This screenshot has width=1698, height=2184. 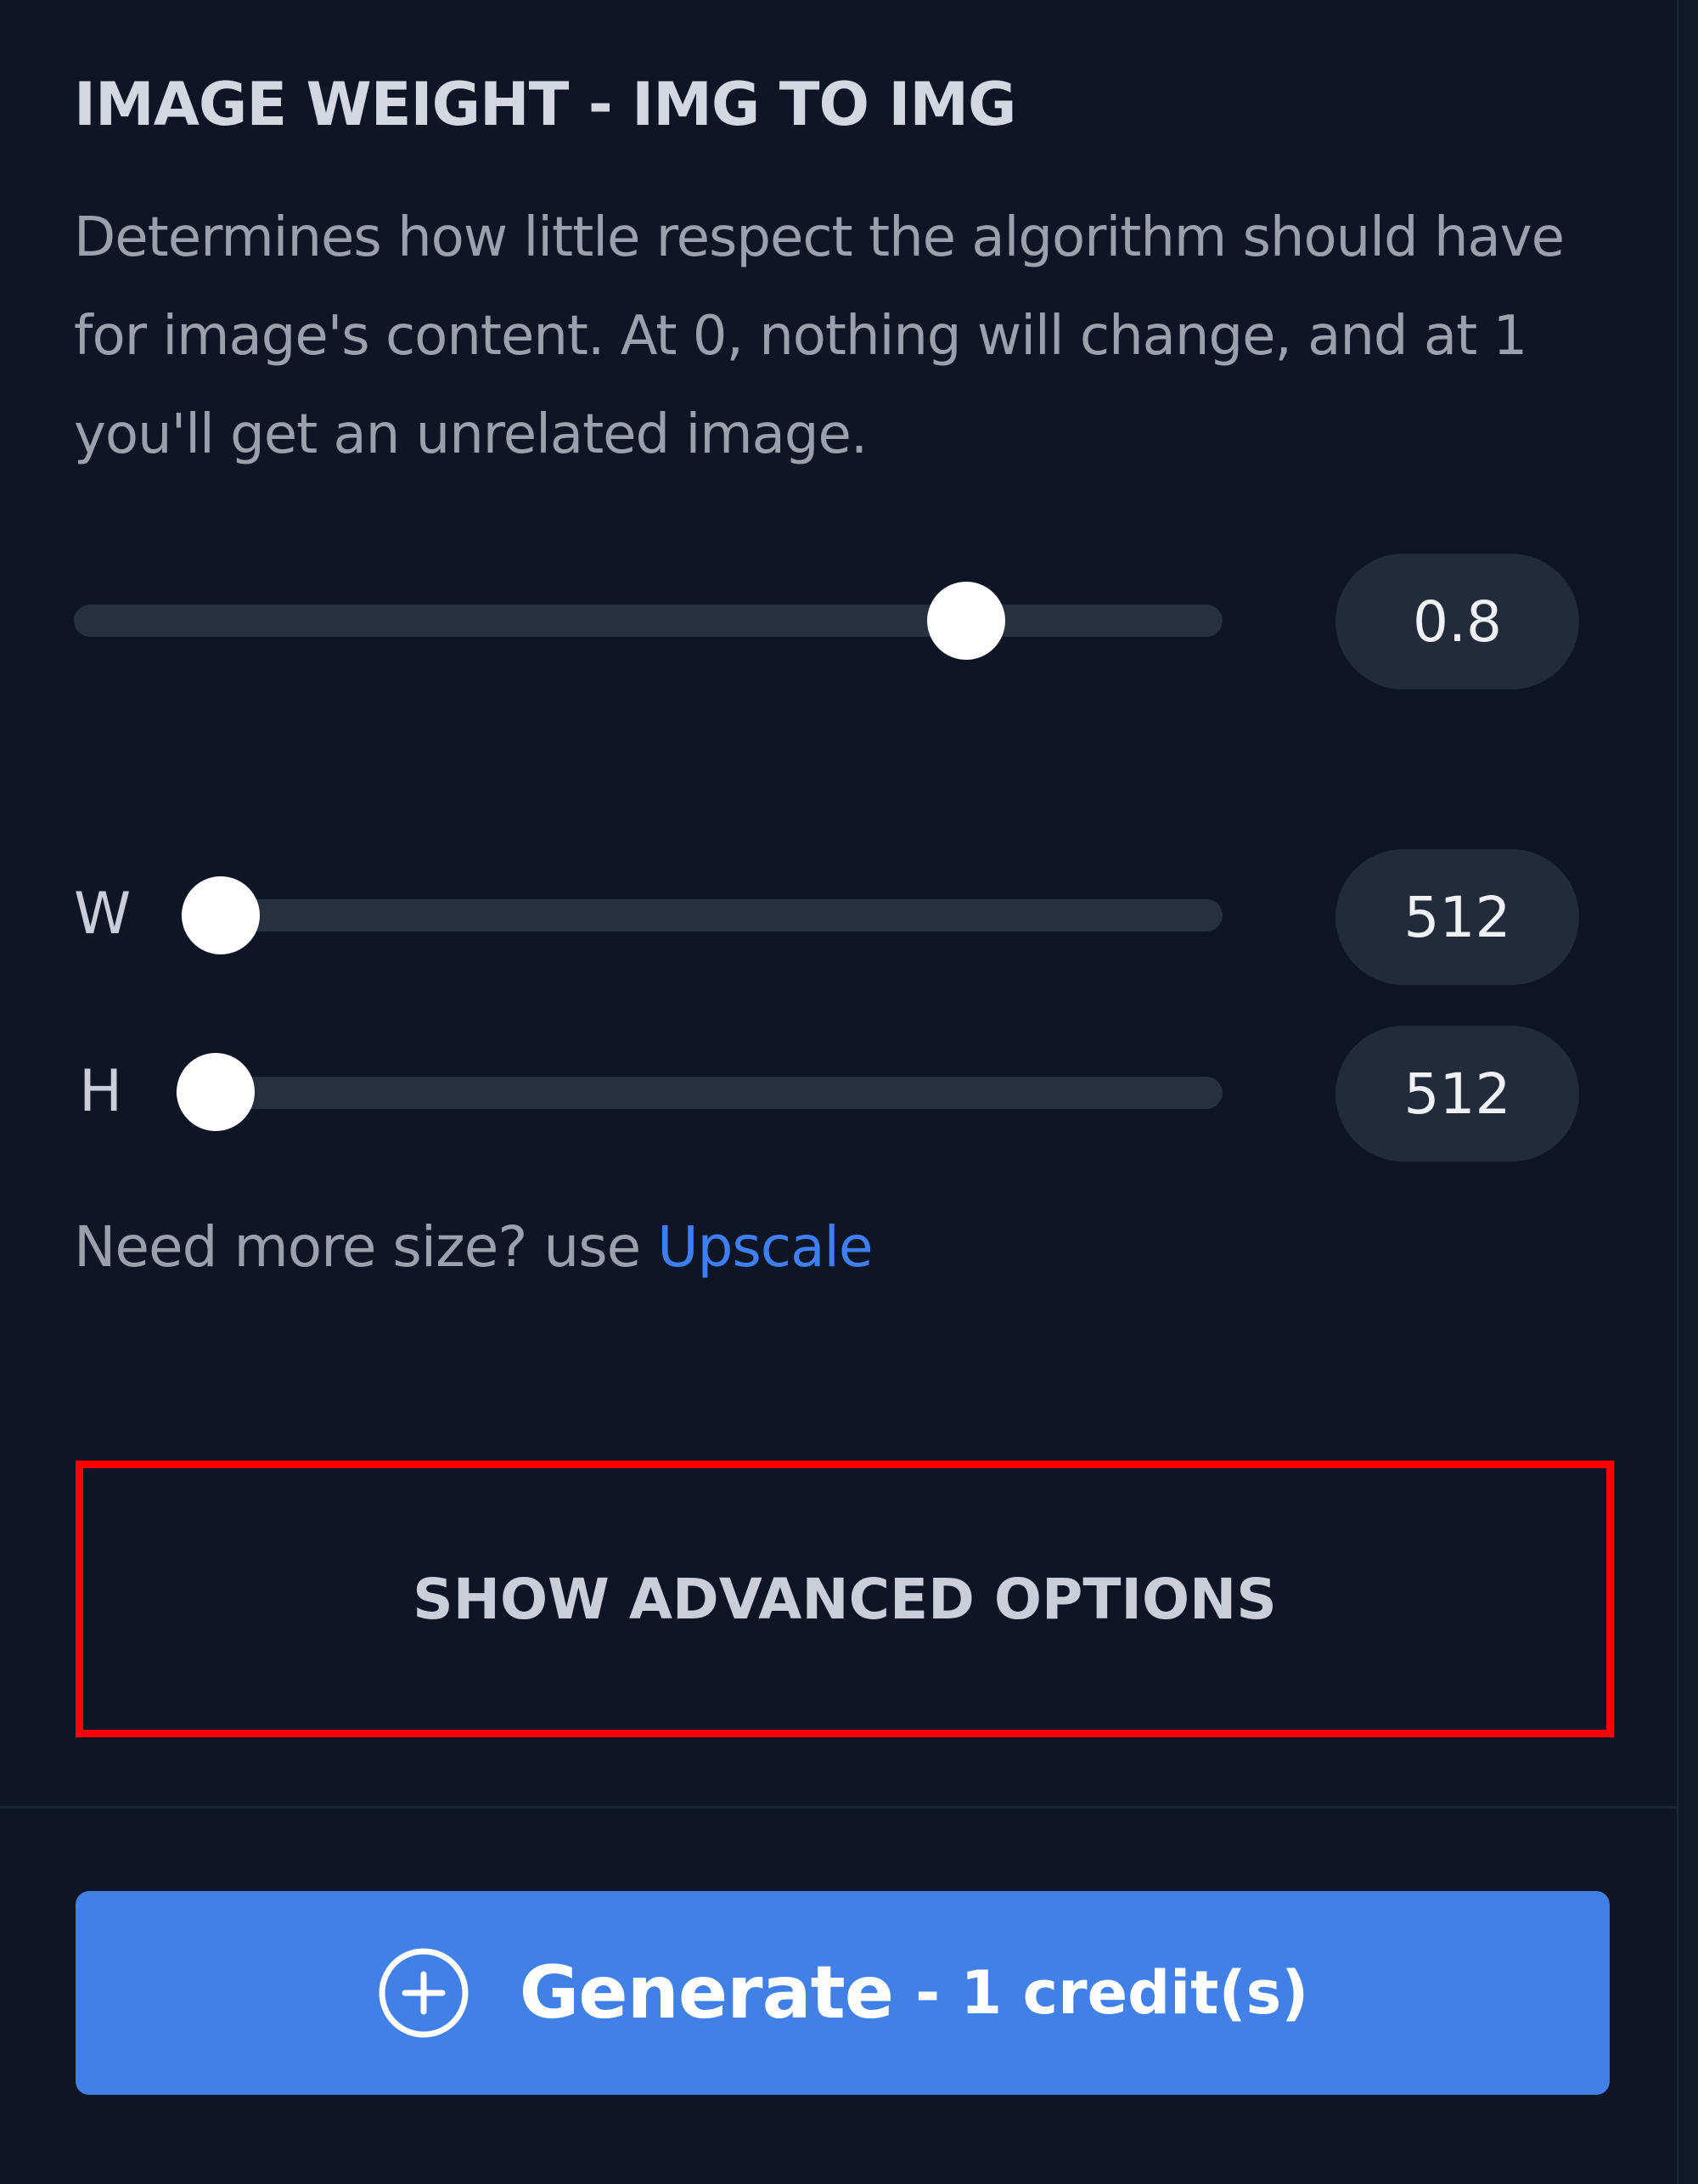 What do you see at coordinates (838, 1807) in the screenshot?
I see `footer-divider` at bounding box center [838, 1807].